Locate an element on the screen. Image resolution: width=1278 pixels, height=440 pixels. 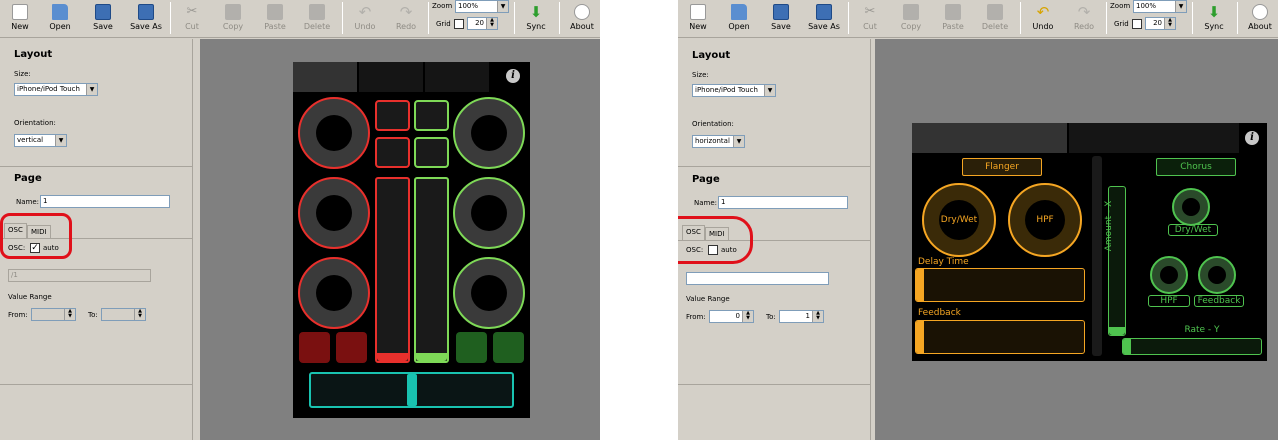
osc-address-input is located at coordinates (757, 278).